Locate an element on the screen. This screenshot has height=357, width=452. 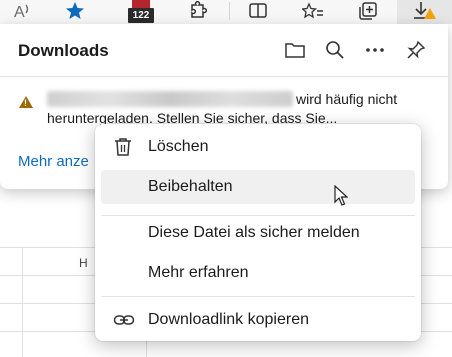
menu-item-learn-more: Mehr erfahren is located at coordinates (258, 273).